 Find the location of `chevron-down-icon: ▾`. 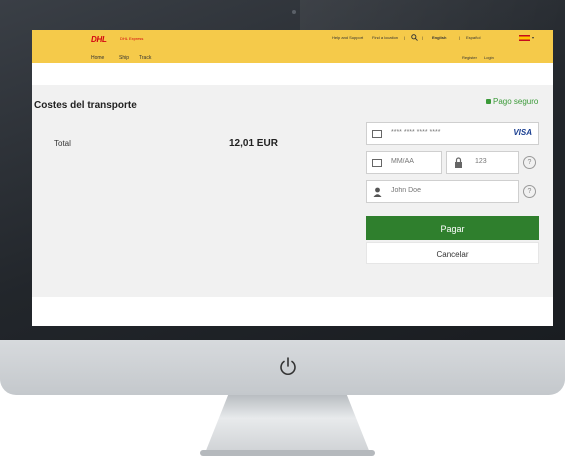

chevron-down-icon: ▾ is located at coordinates (533, 37).